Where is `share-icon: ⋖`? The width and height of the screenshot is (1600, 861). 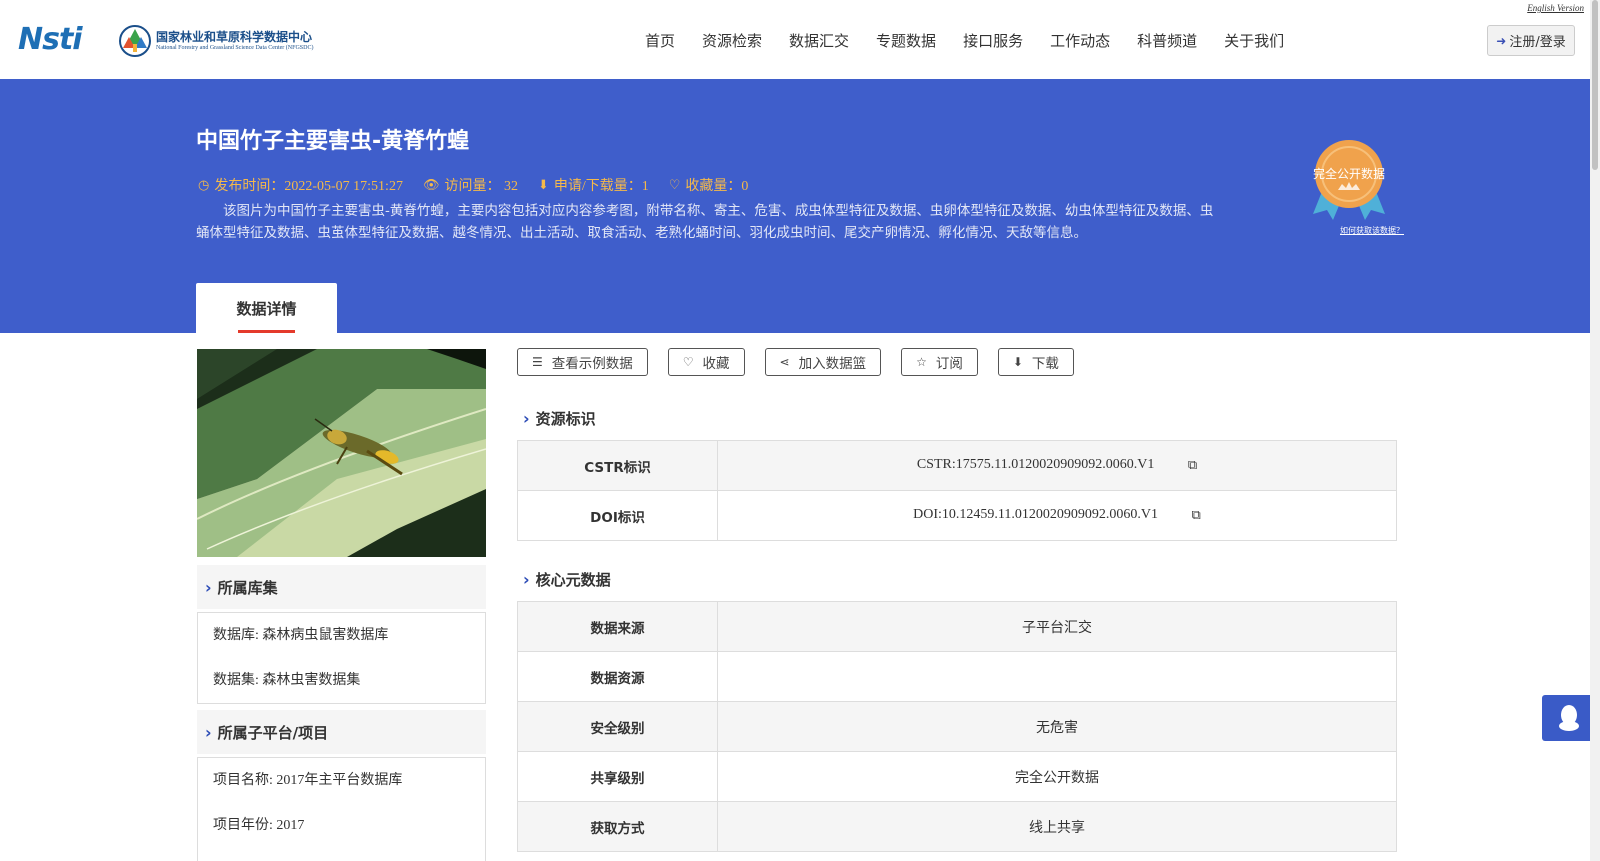 share-icon: ⋖ is located at coordinates (784, 362).